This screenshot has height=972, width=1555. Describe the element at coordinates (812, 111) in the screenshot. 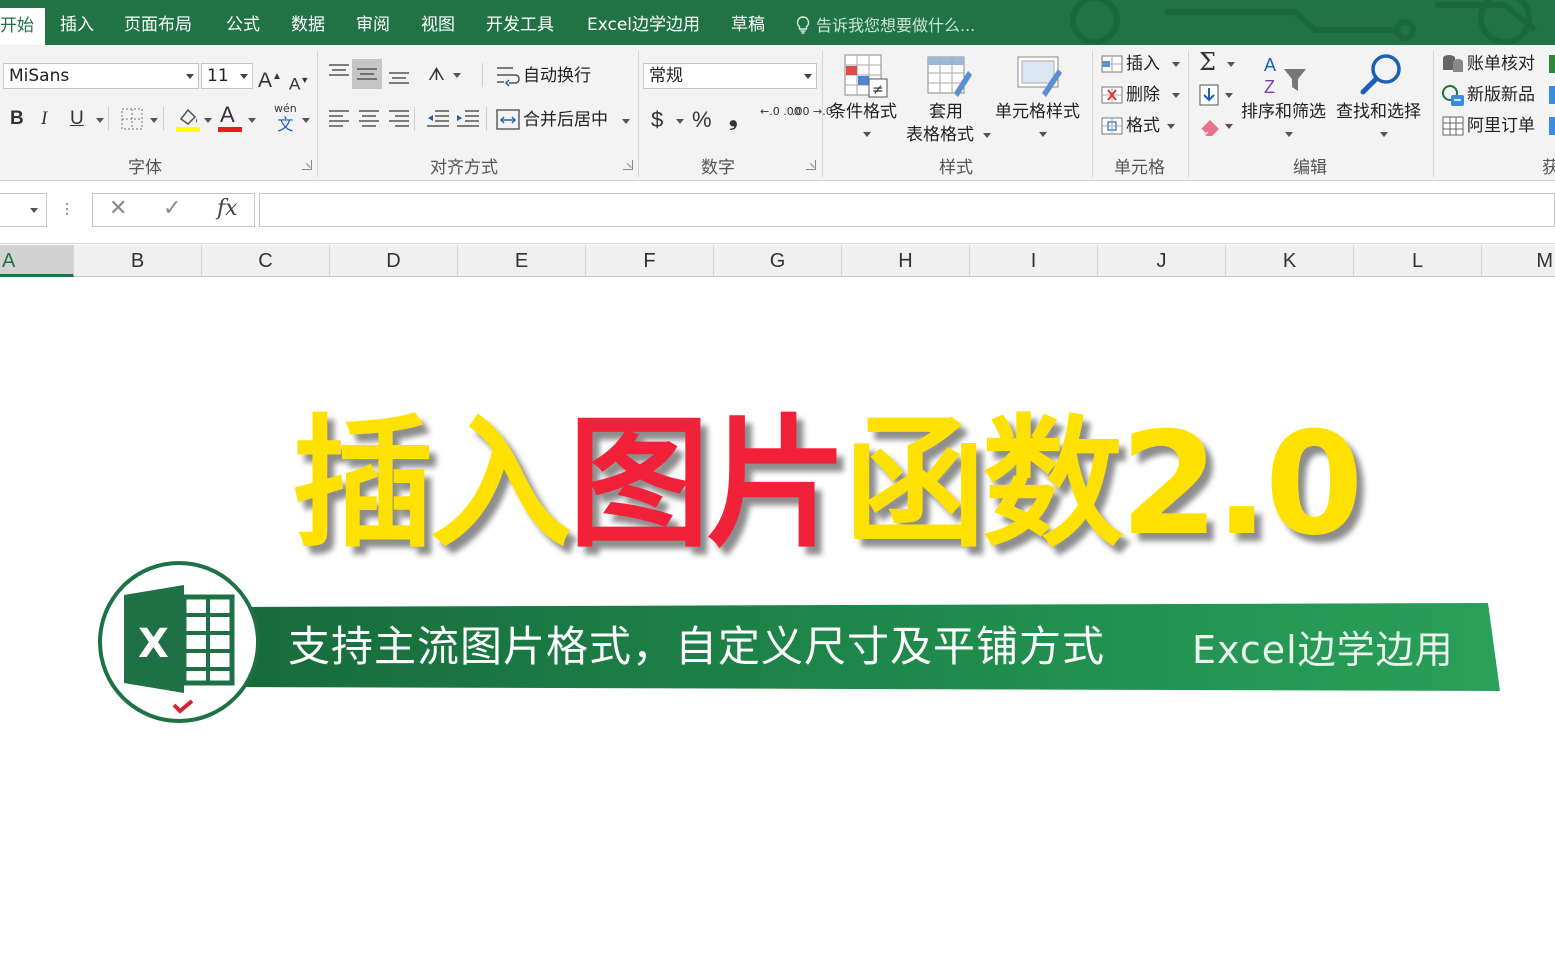

I see `decrease-decimal-button: .00 →.0` at that location.